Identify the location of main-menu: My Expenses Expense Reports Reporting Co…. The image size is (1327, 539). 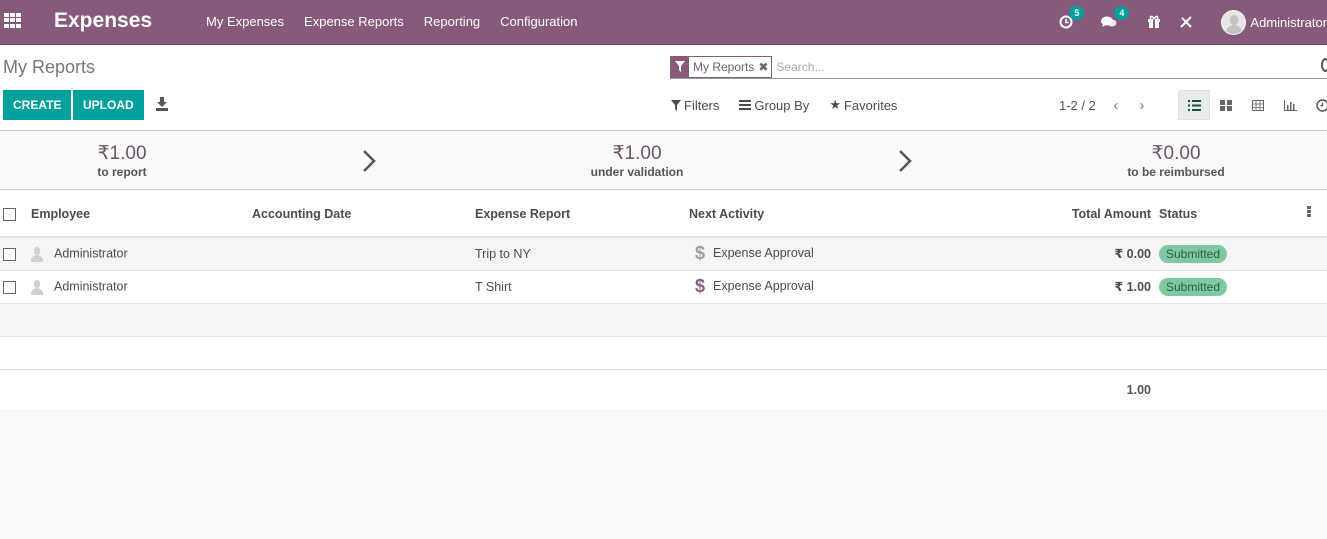
(391, 22).